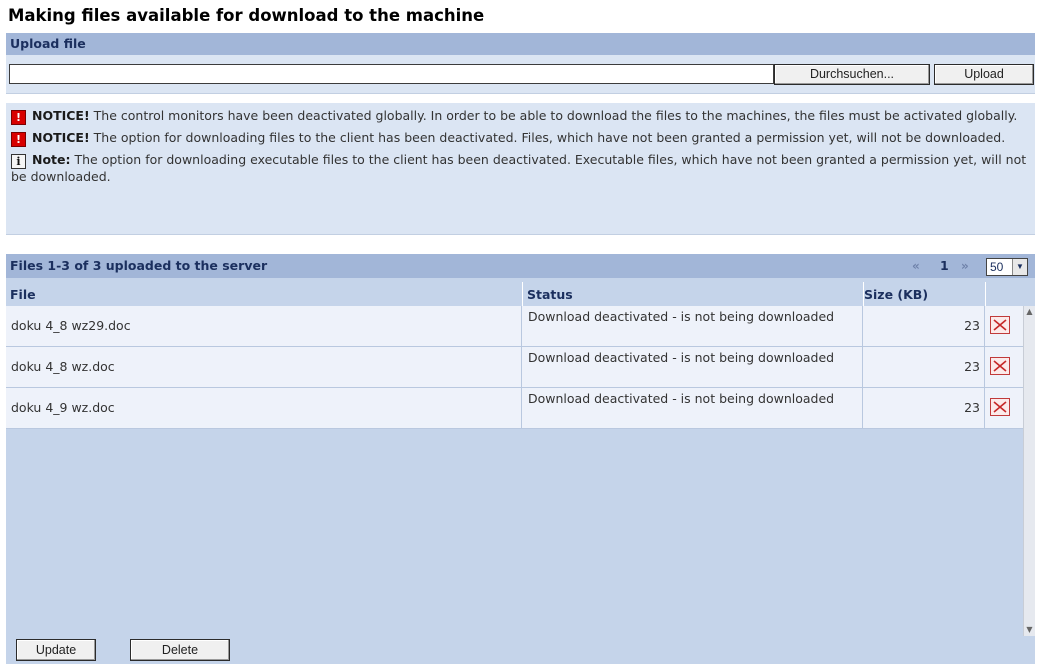 The image size is (1037, 664). What do you see at coordinates (896, 294) in the screenshot?
I see `column-header-size: Size (KB)` at bounding box center [896, 294].